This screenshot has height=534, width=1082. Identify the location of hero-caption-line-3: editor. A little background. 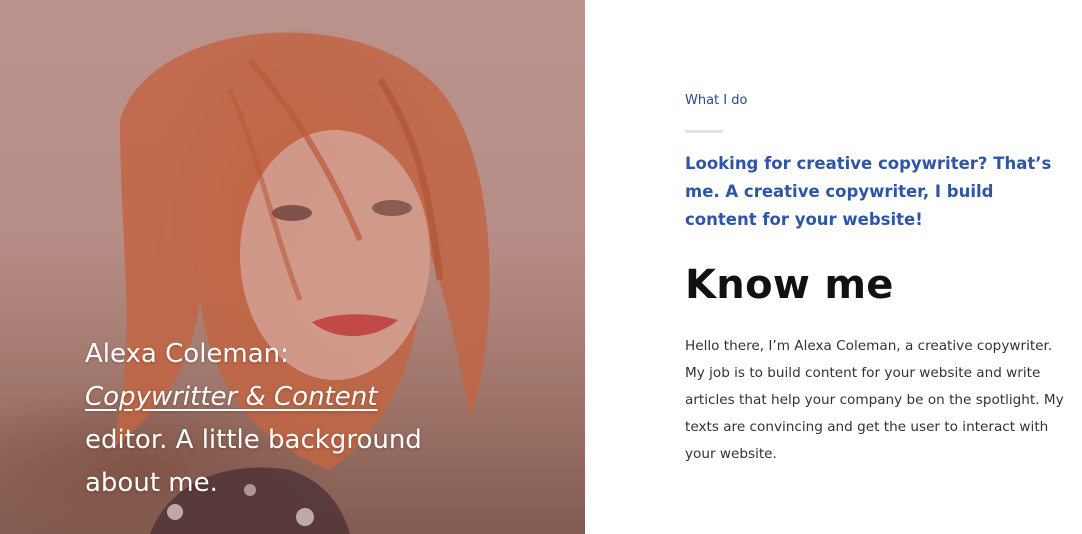
(253, 440).